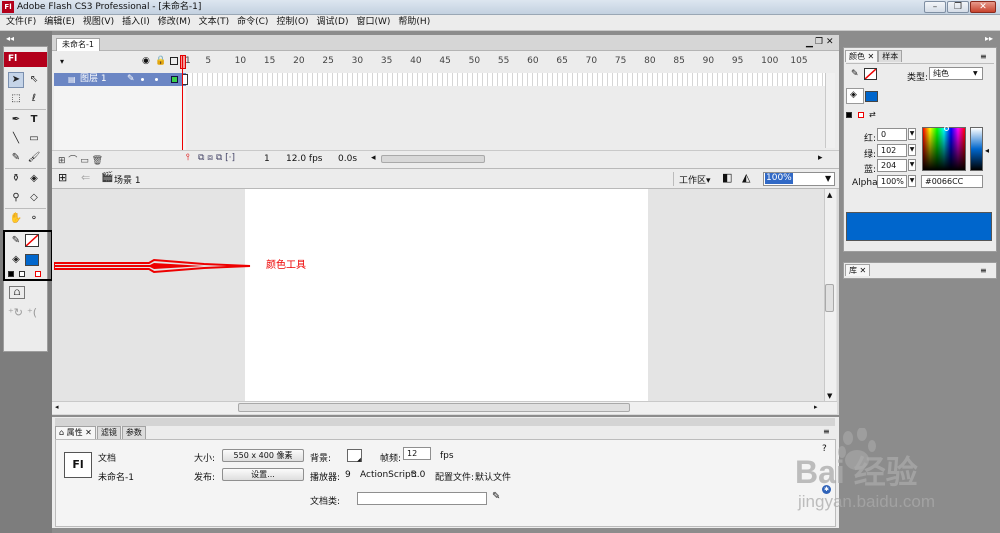 This screenshot has width=1000, height=533. I want to click on chevron-down-icon: ▼, so click(828, 178).